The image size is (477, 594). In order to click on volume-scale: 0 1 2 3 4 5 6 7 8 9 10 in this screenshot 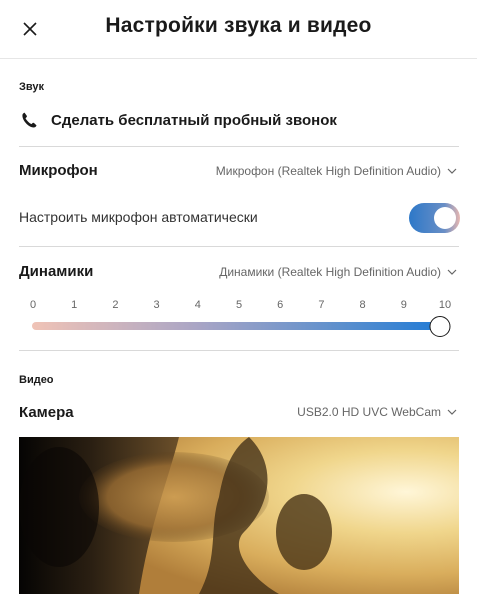, I will do `click(239, 306)`.